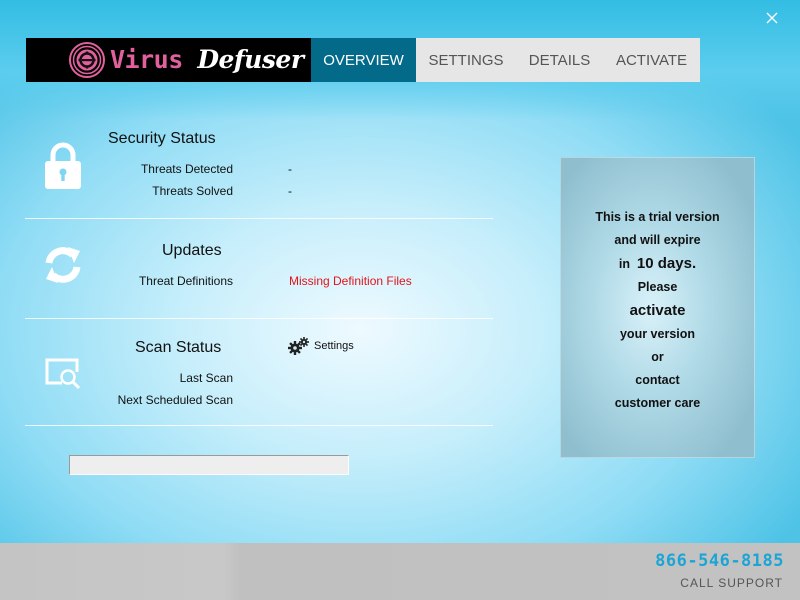 This screenshot has width=800, height=600. Describe the element at coordinates (657, 334) in the screenshot. I see `trial-line: your version` at that location.